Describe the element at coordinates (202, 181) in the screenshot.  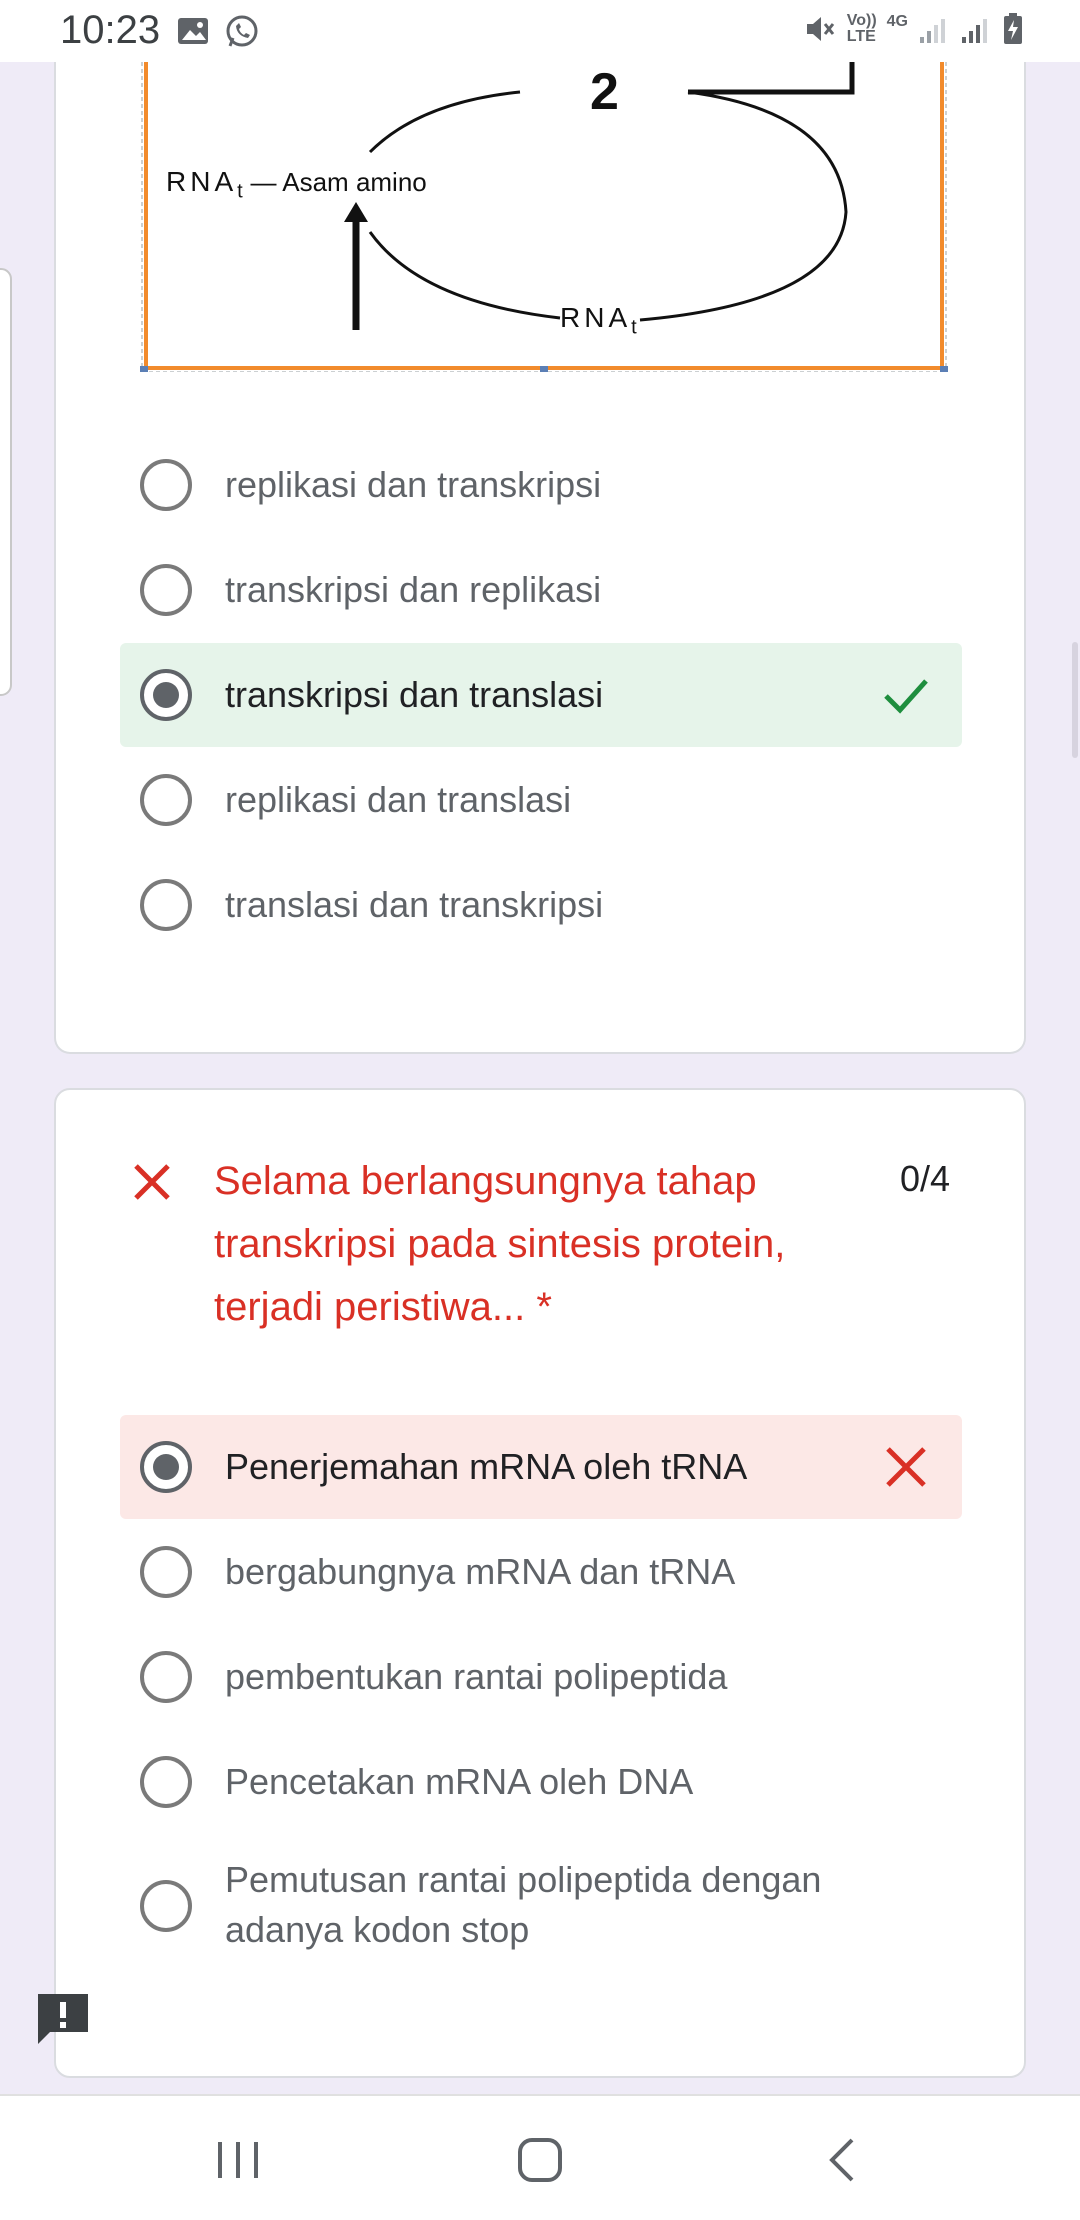
I see `diagram-left-label-rna: RNA` at that location.